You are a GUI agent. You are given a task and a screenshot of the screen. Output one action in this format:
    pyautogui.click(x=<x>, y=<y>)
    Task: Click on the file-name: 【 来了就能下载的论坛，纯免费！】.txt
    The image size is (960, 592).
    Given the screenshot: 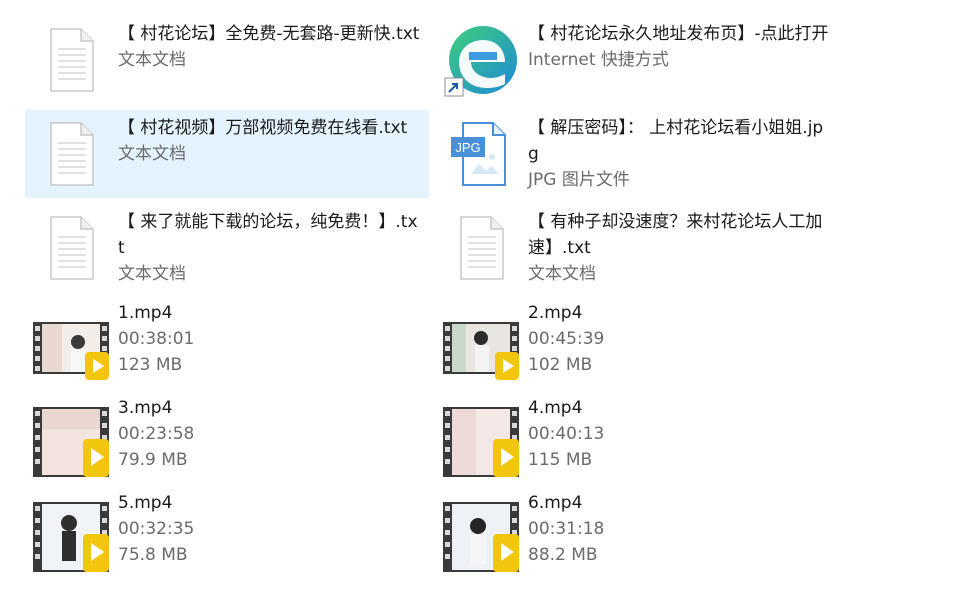 What is the action you would take?
    pyautogui.click(x=268, y=235)
    